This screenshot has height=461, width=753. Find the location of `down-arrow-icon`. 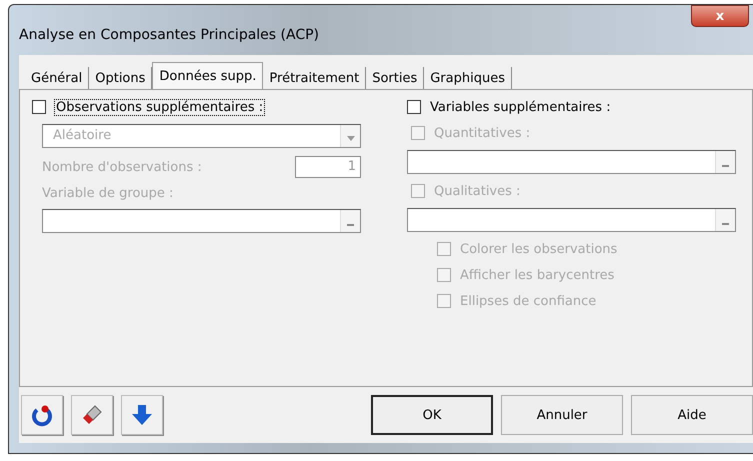

down-arrow-icon is located at coordinates (142, 415).